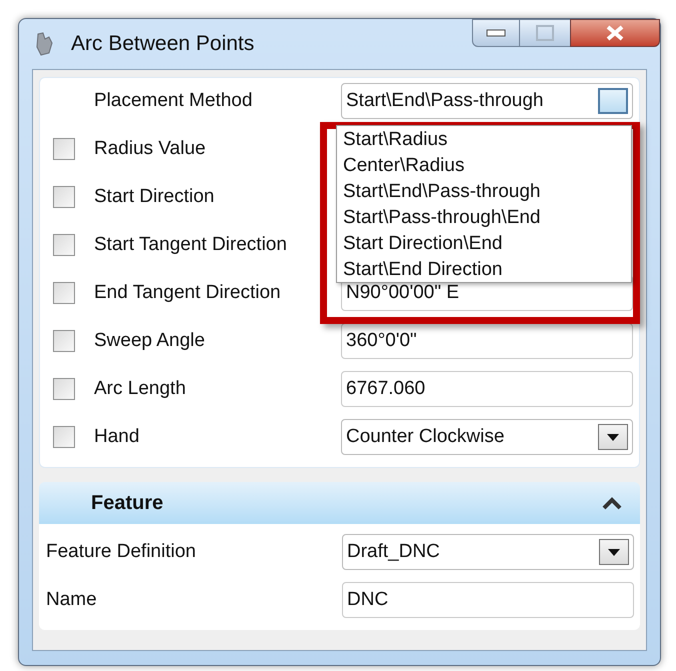 The image size is (676, 671). Describe the element at coordinates (487, 101) in the screenshot. I see `dropdown: Start\End\Pass-through` at that location.